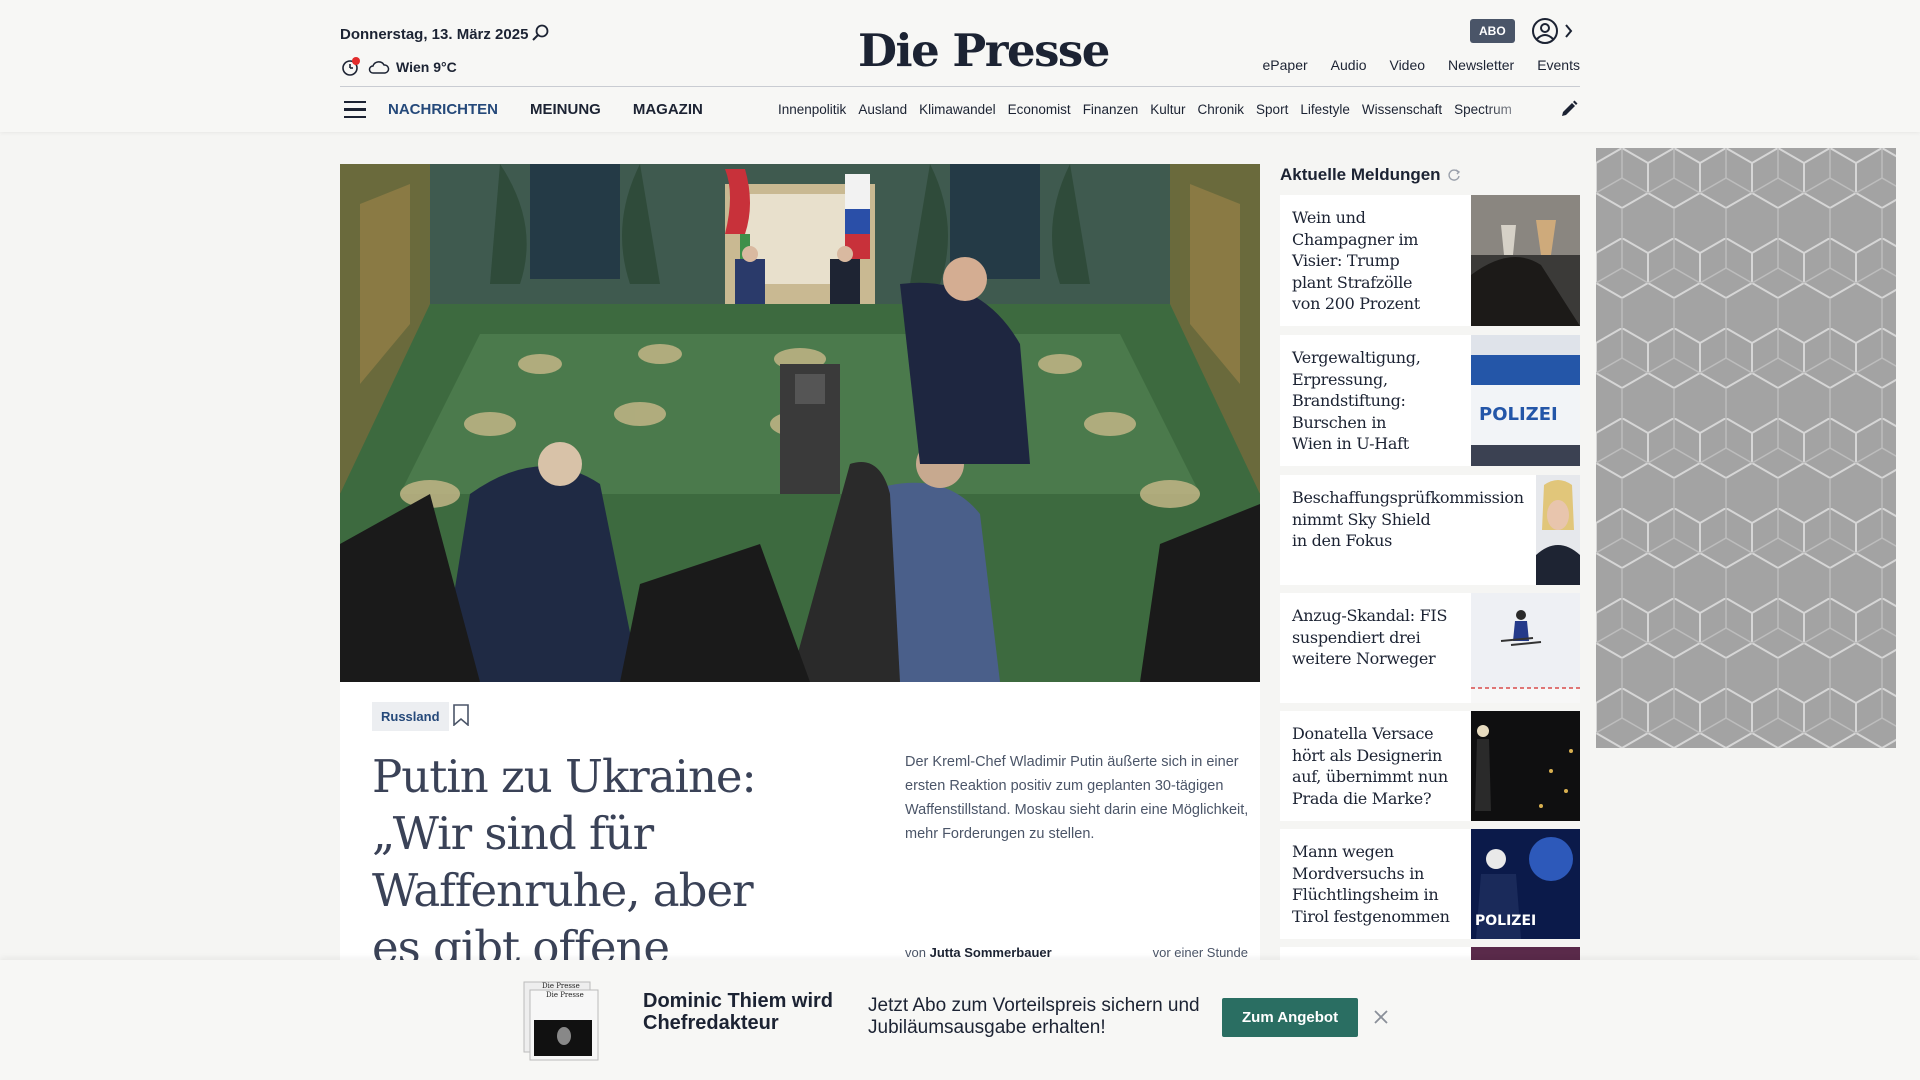 The width and height of the screenshot is (1920, 1080). I want to click on news-item-line: Wein und, so click(1329, 217).